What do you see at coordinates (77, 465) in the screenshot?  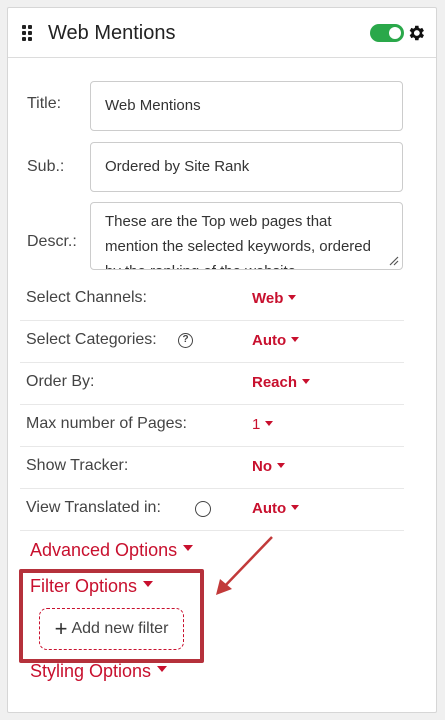 I see `option-label: Show Tracker:` at bounding box center [77, 465].